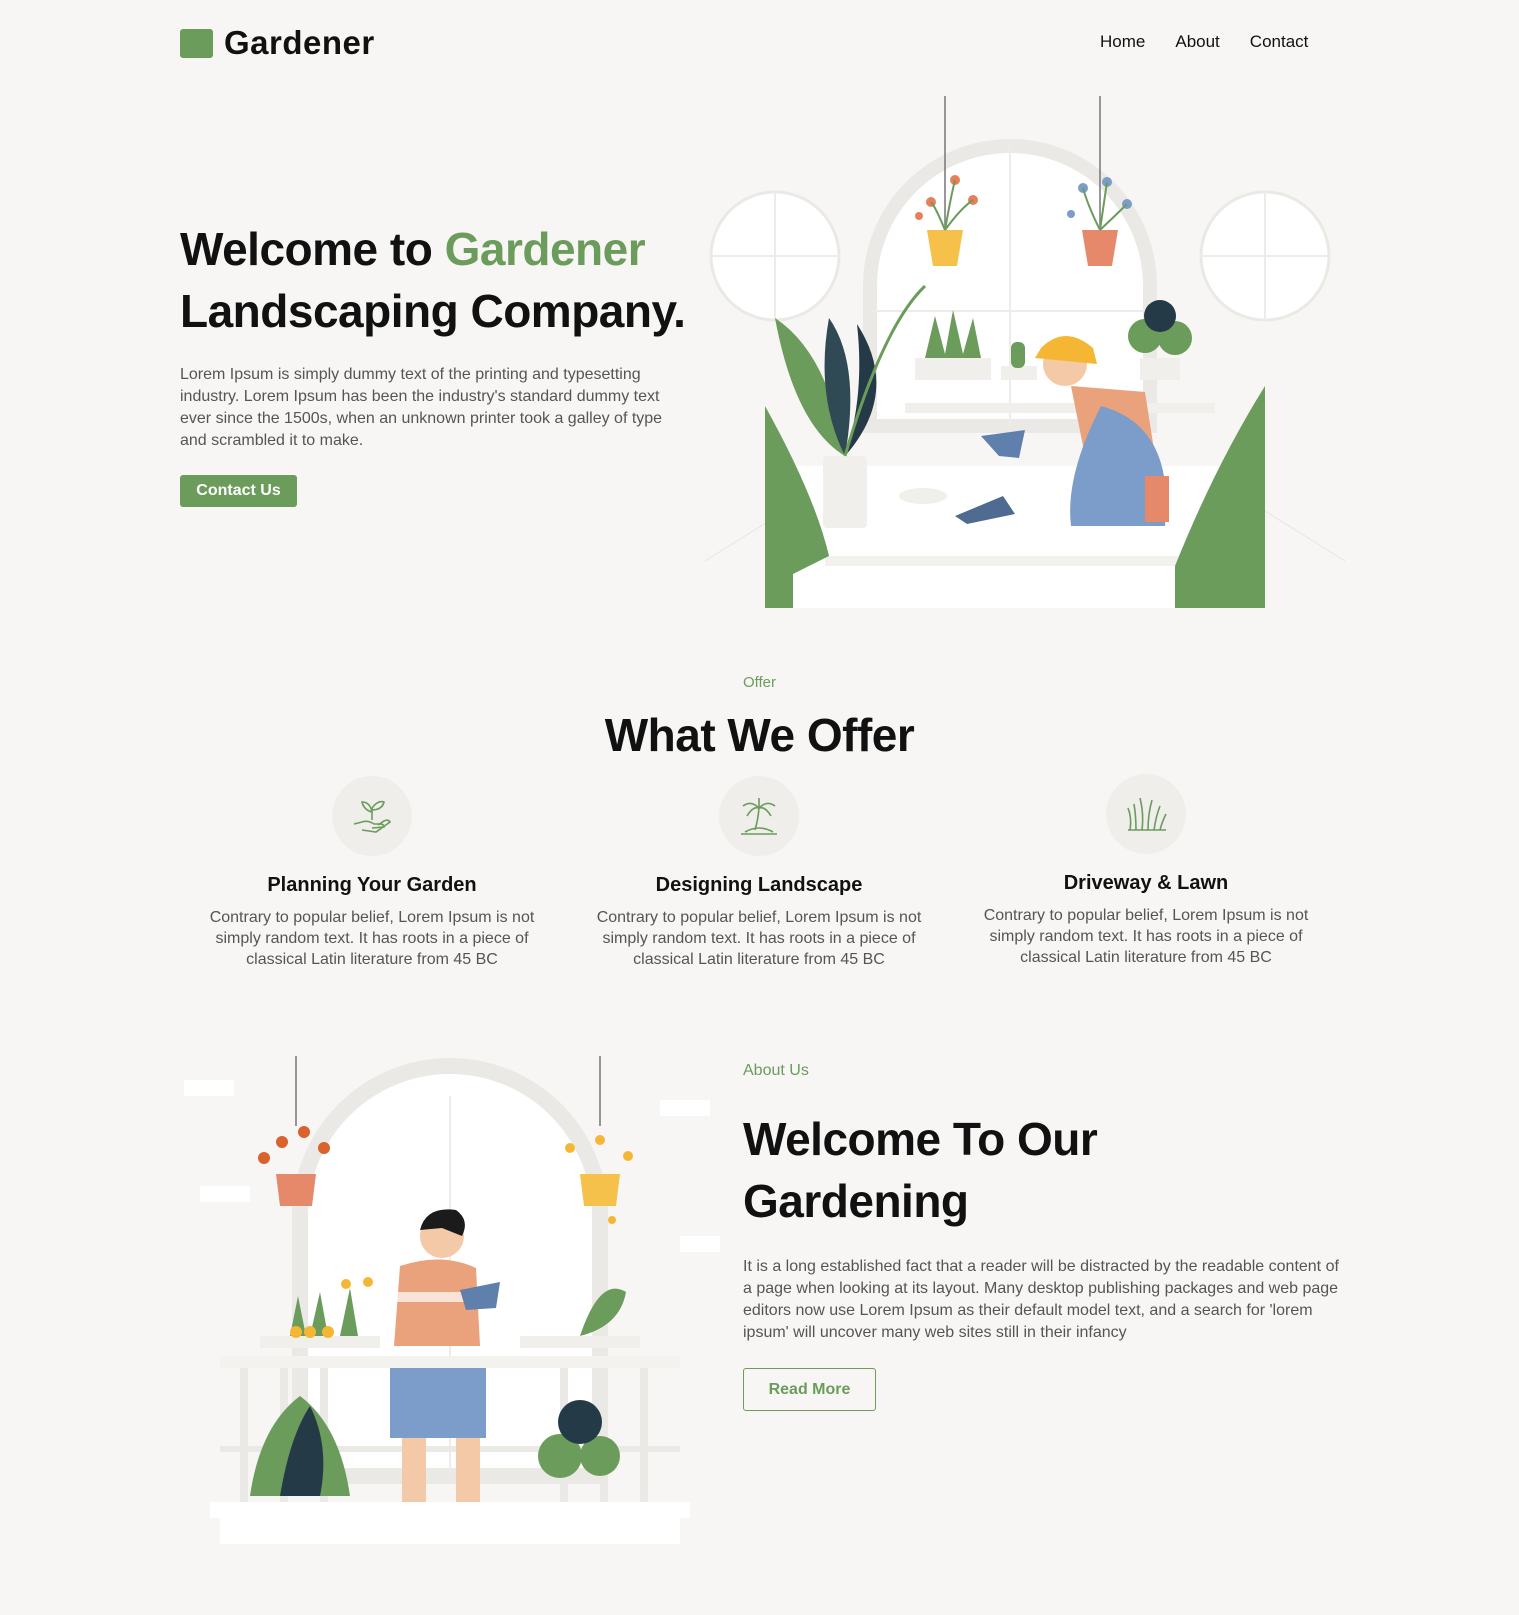 Image resolution: width=1519 pixels, height=1615 pixels. I want to click on palm-tree-icon, so click(759, 816).